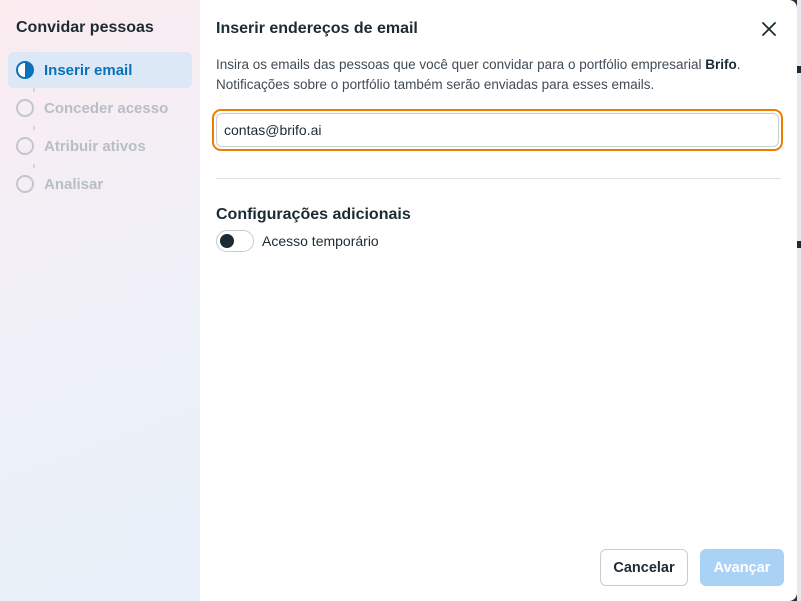  Describe the element at coordinates (799, 300) in the screenshot. I see `background-edge` at that location.